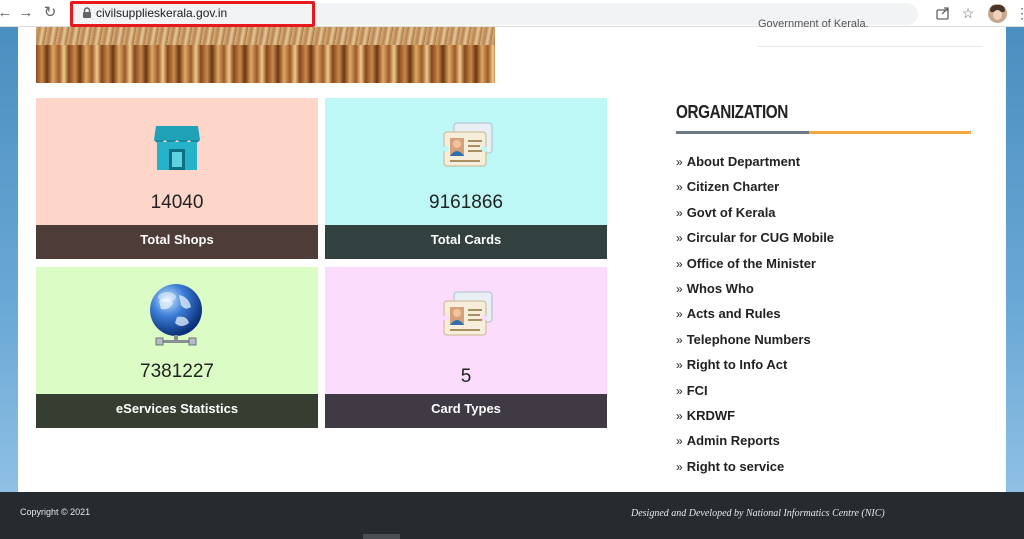  Describe the element at coordinates (192, 14) in the screenshot. I see `url-highlight-box` at that location.